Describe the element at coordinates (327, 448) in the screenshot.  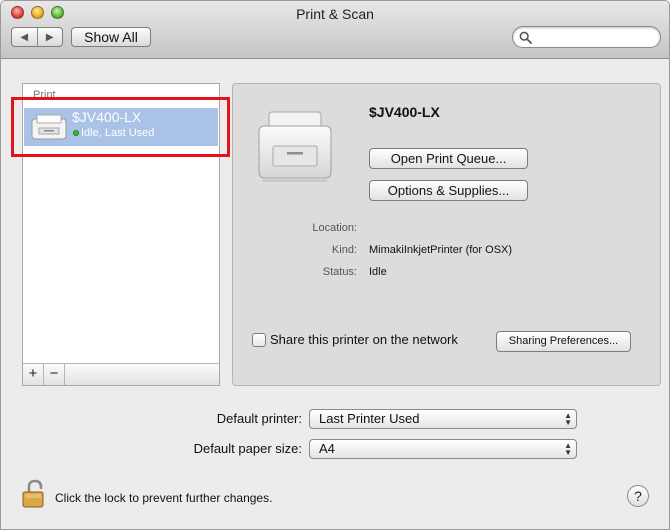
I see `default-paper-size-value: A4` at that location.